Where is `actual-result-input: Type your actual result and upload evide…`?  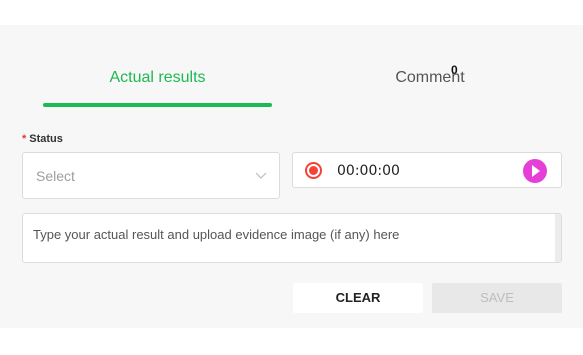 actual-result-input: Type your actual result and upload evide… is located at coordinates (292, 238).